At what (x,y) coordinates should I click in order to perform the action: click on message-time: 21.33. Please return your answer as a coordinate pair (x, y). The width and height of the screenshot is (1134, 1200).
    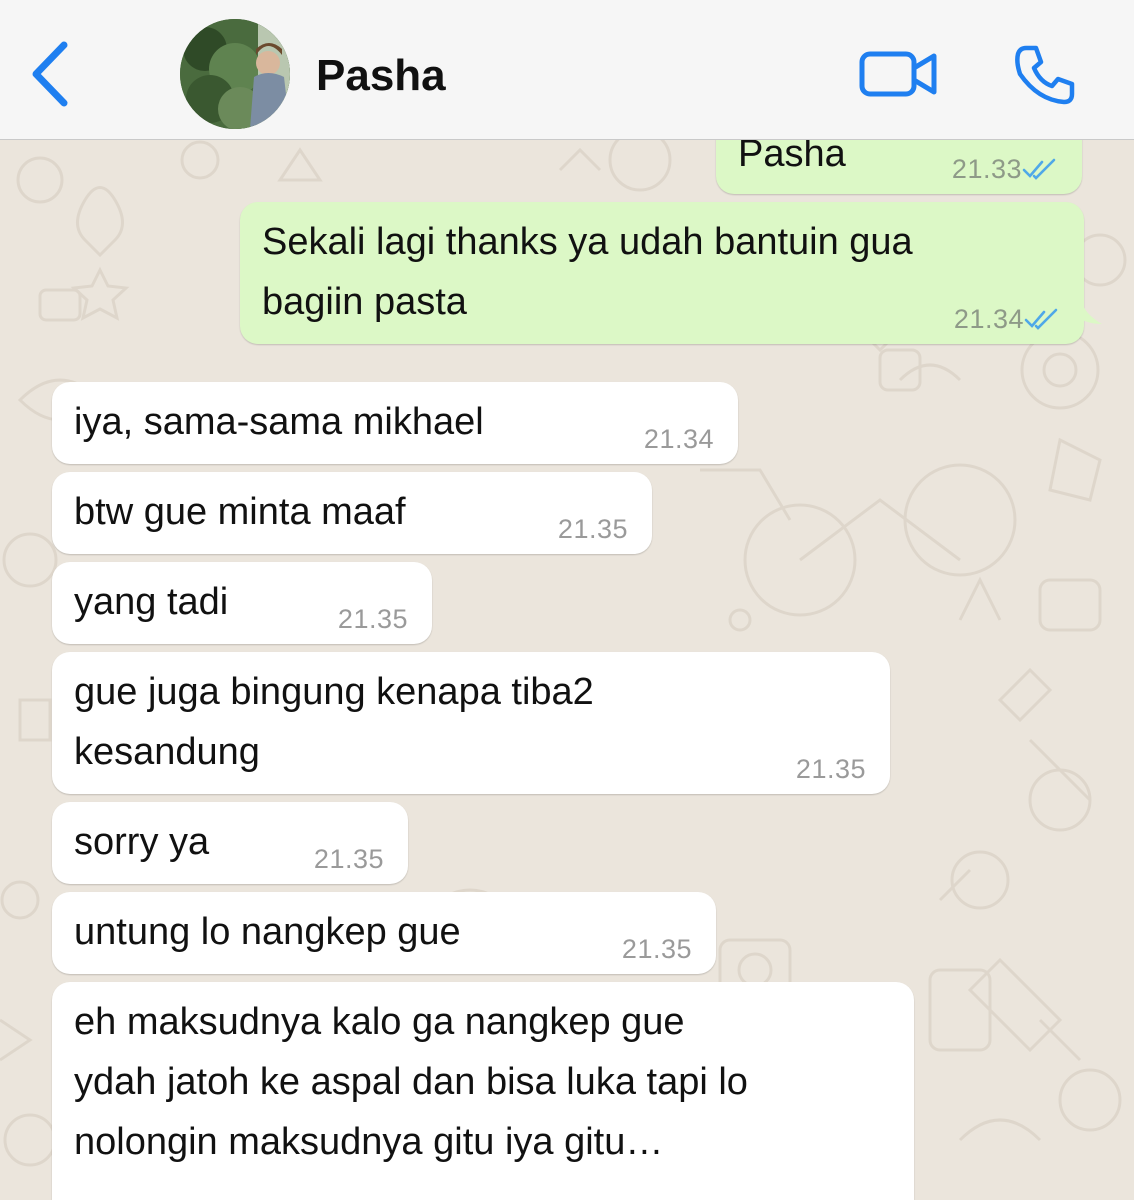
    Looking at the image, I should click on (986, 169).